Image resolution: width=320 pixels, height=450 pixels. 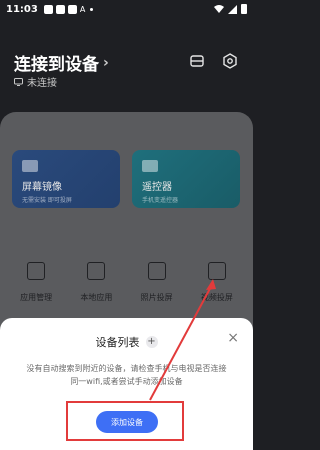 What do you see at coordinates (96, 297) in the screenshot?
I see `tool-label: 本地应用` at bounding box center [96, 297].